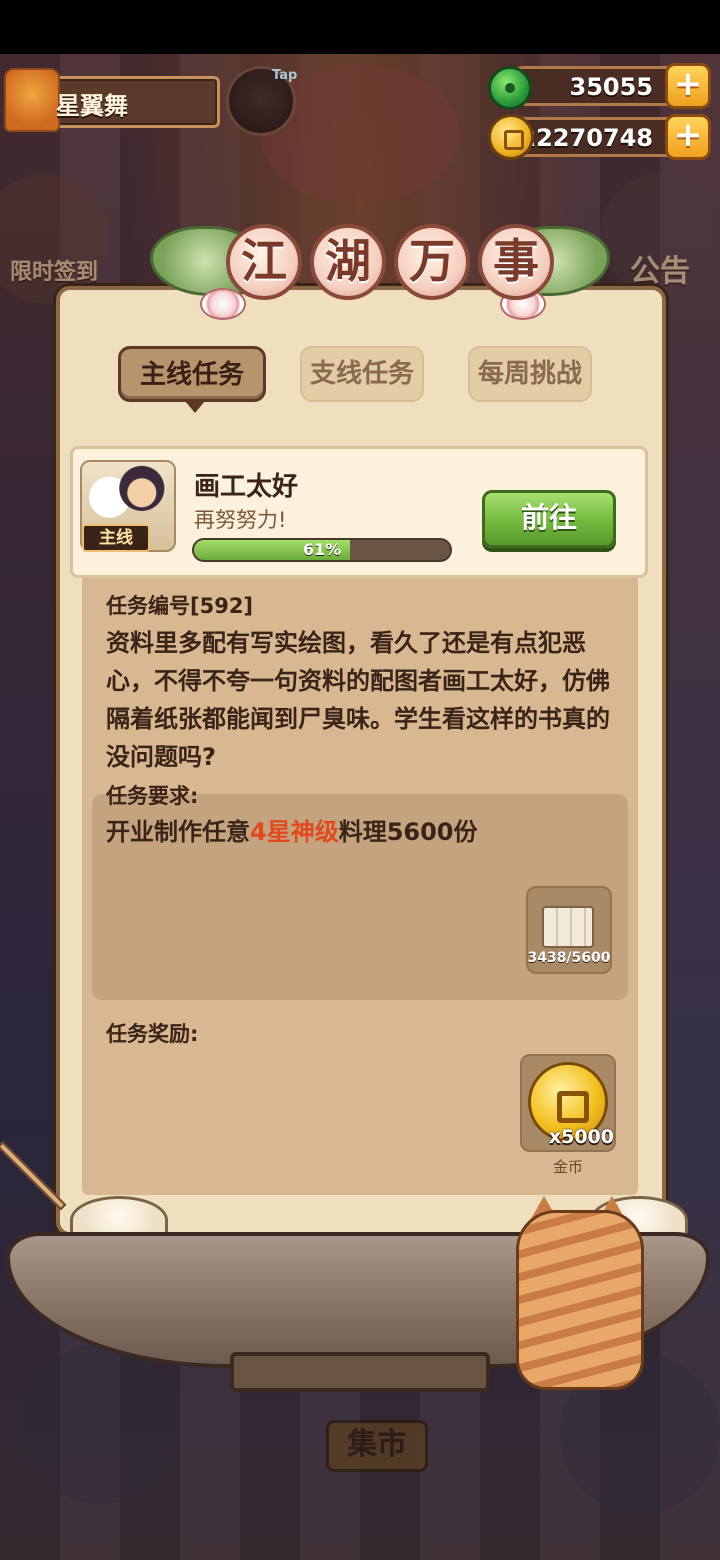 This screenshot has height=1560, width=720. I want to click on mission-progress-bar: 61%, so click(322, 550).